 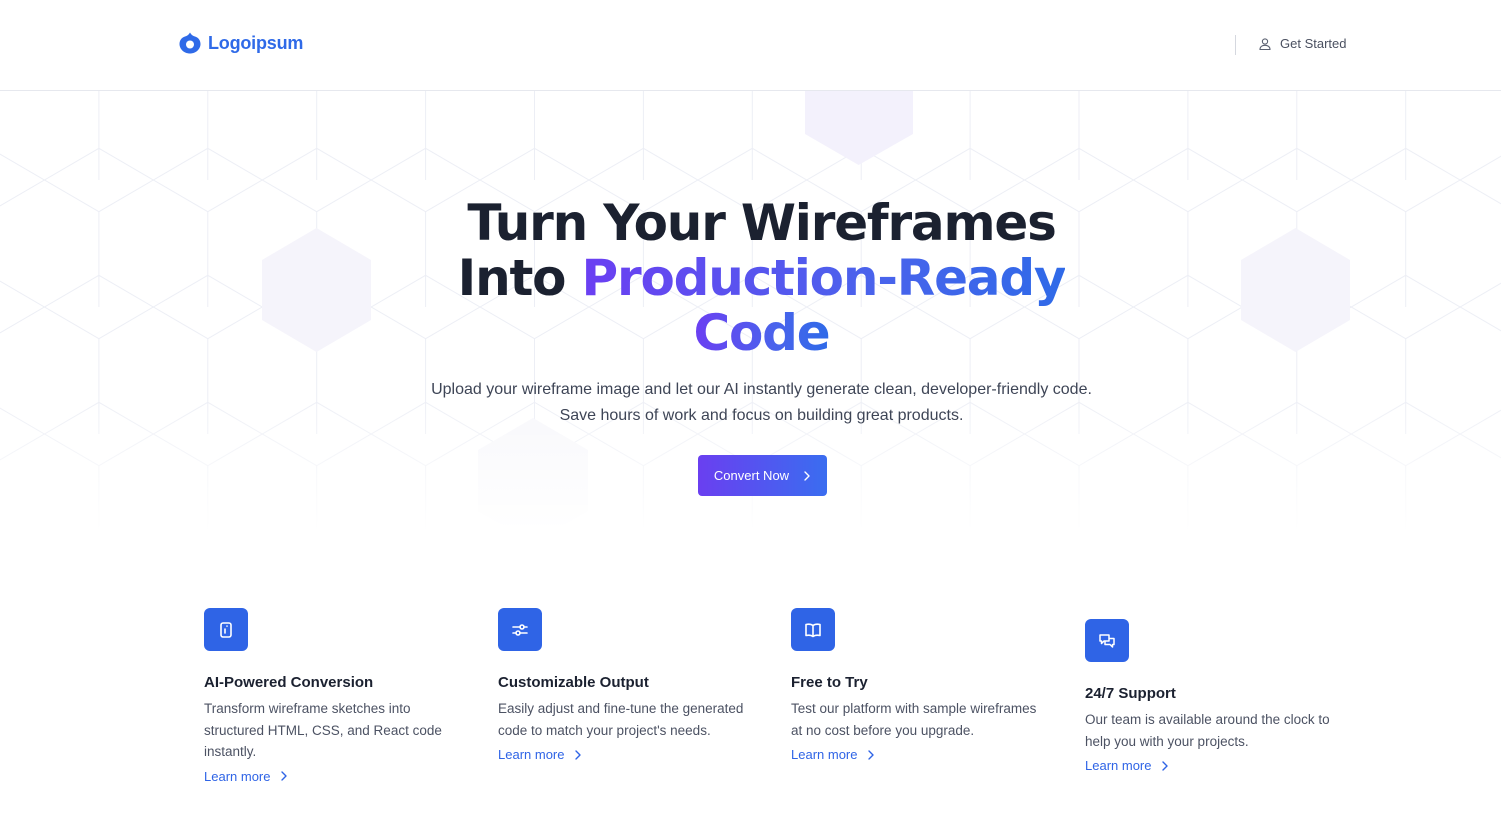 I want to click on get-started-button: Get Started, so click(x=1302, y=43).